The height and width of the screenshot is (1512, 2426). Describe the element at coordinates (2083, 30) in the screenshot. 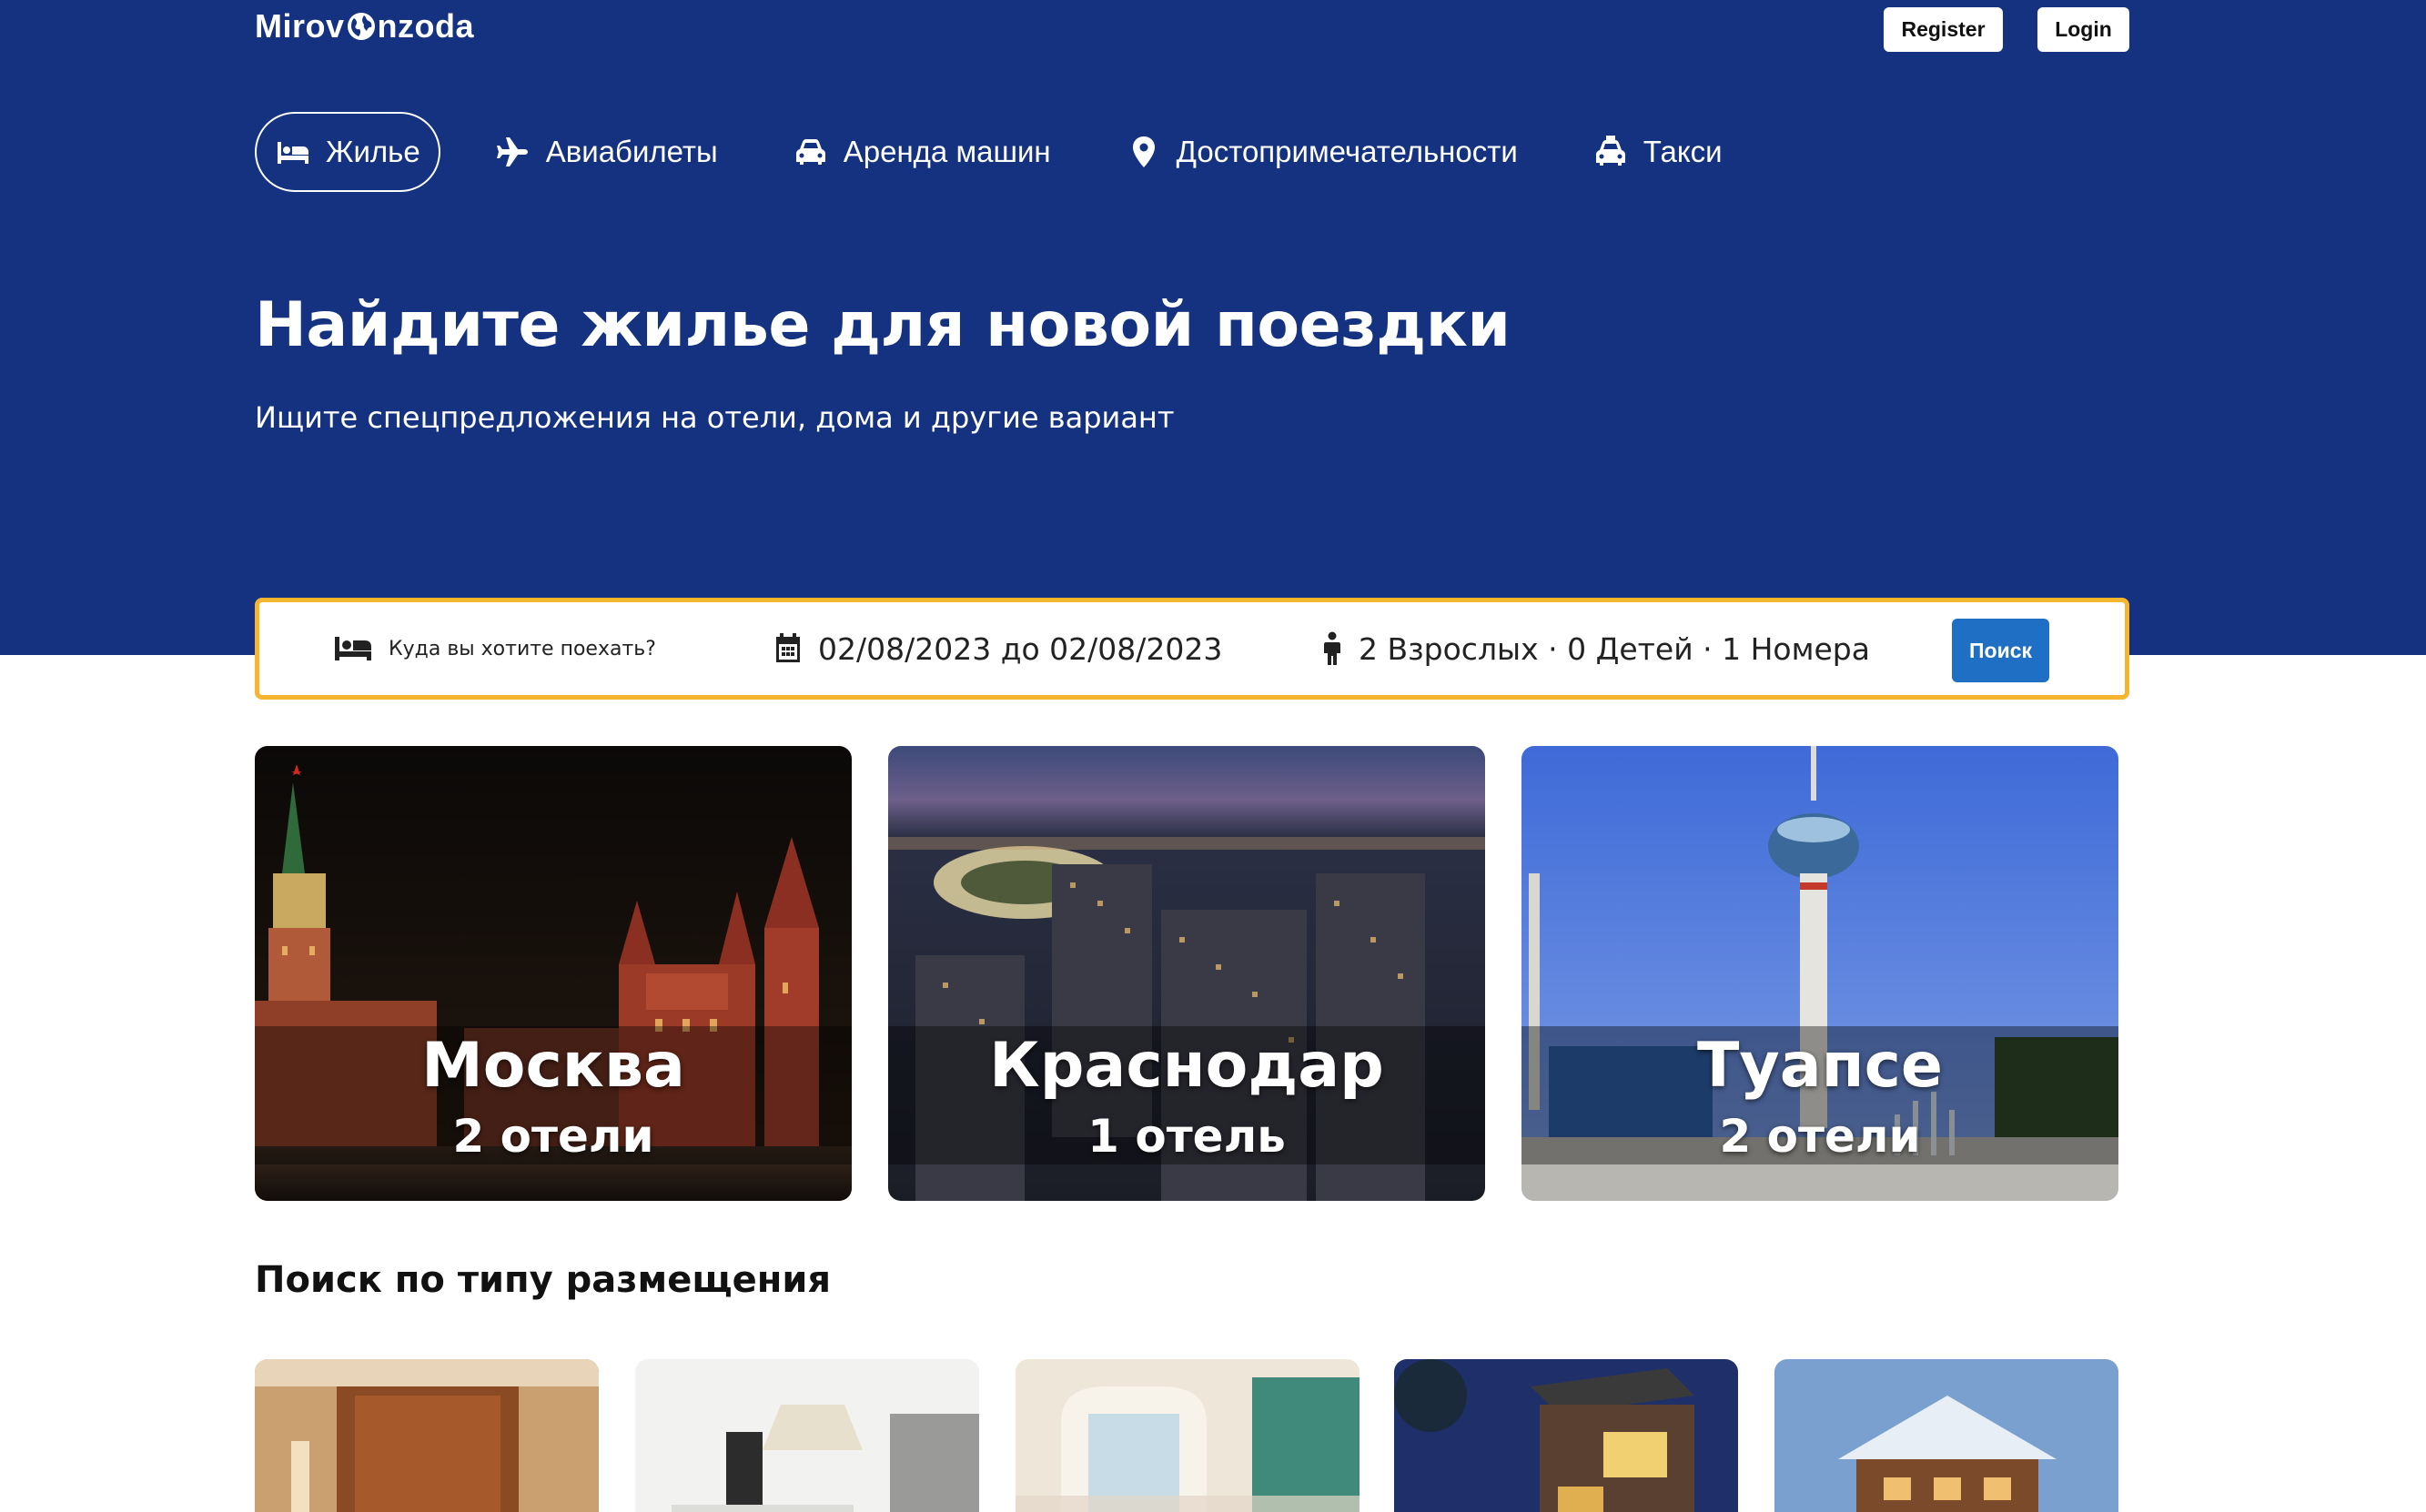

I see `login-button: Login` at that location.